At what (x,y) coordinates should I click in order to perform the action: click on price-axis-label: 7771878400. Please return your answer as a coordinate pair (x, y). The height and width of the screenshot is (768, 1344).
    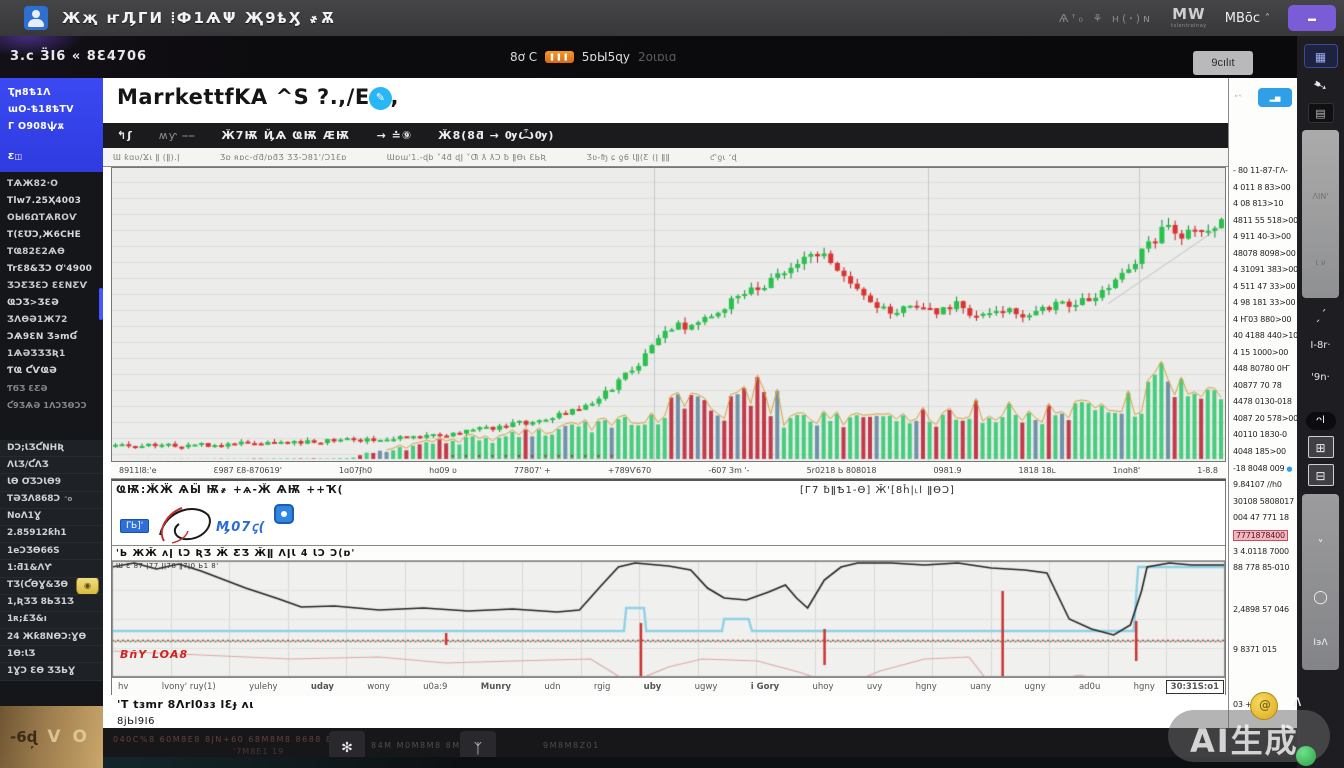
    Looking at the image, I should click on (1260, 535).